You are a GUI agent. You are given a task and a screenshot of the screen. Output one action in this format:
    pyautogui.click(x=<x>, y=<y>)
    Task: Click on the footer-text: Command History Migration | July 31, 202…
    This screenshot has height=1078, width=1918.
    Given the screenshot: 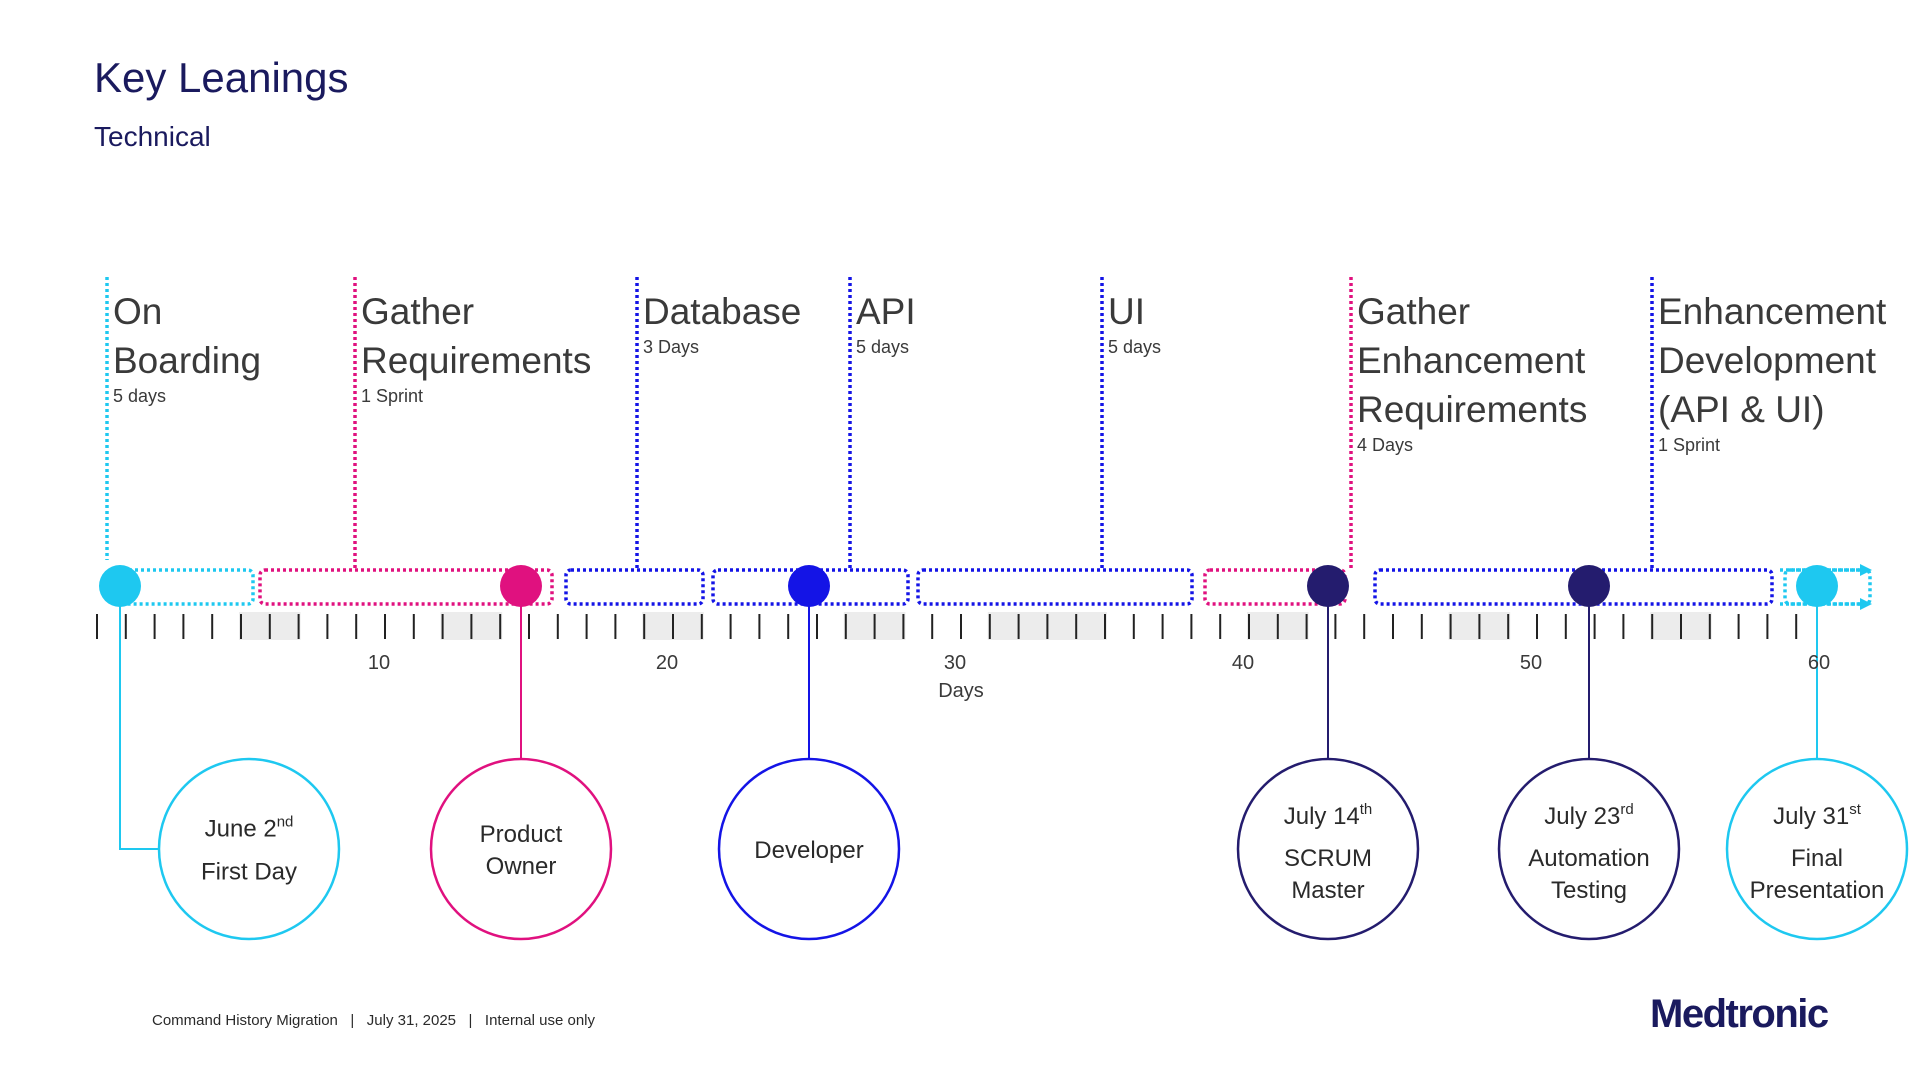 What is the action you would take?
    pyautogui.click(x=373, y=1020)
    